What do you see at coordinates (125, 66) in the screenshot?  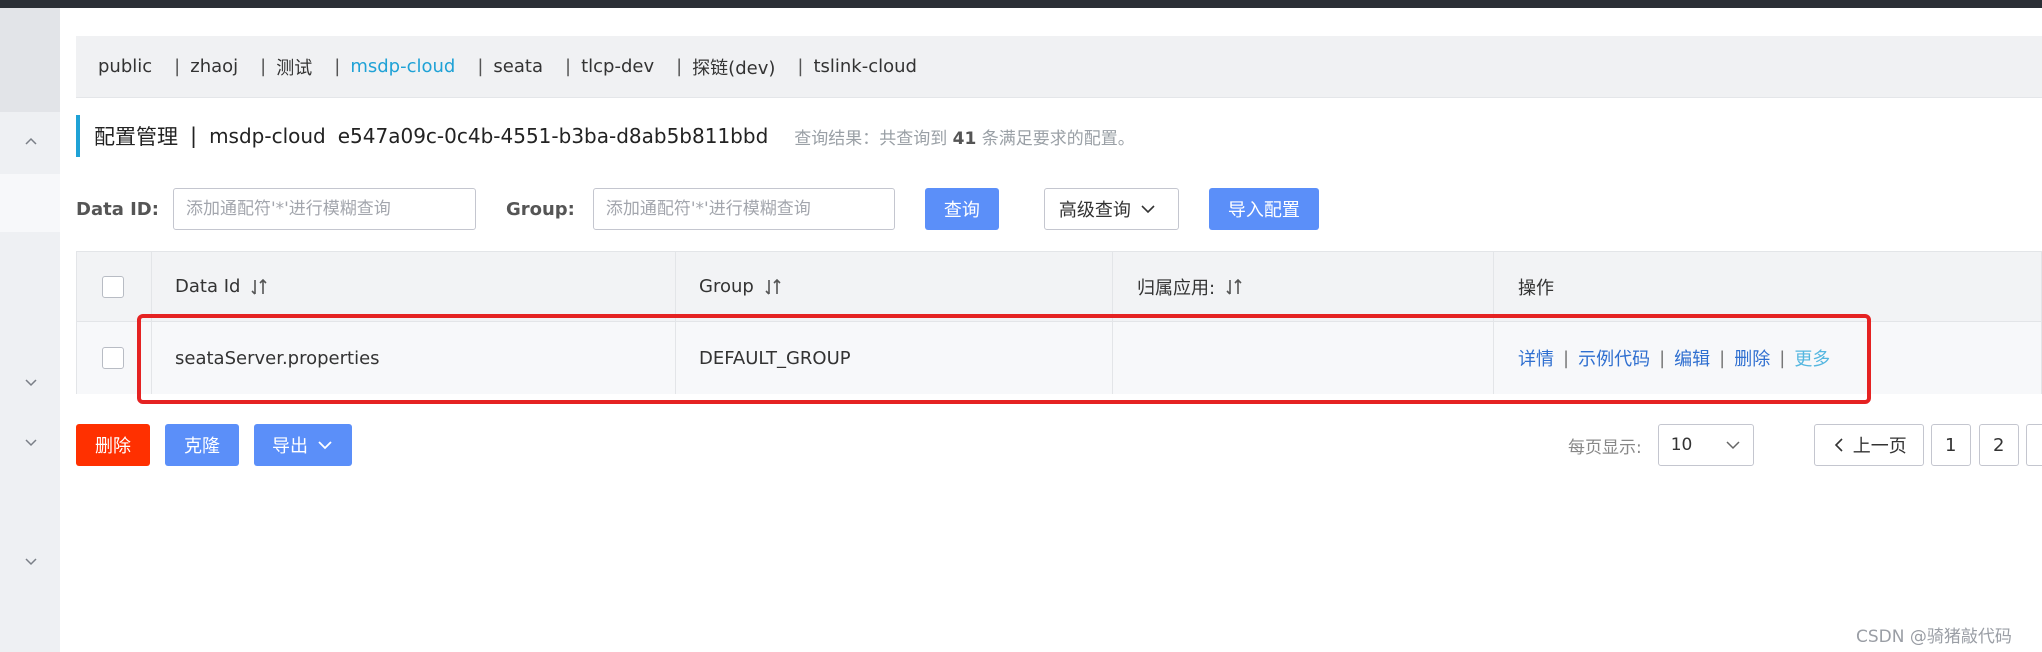 I see `namespace-tab: public` at bounding box center [125, 66].